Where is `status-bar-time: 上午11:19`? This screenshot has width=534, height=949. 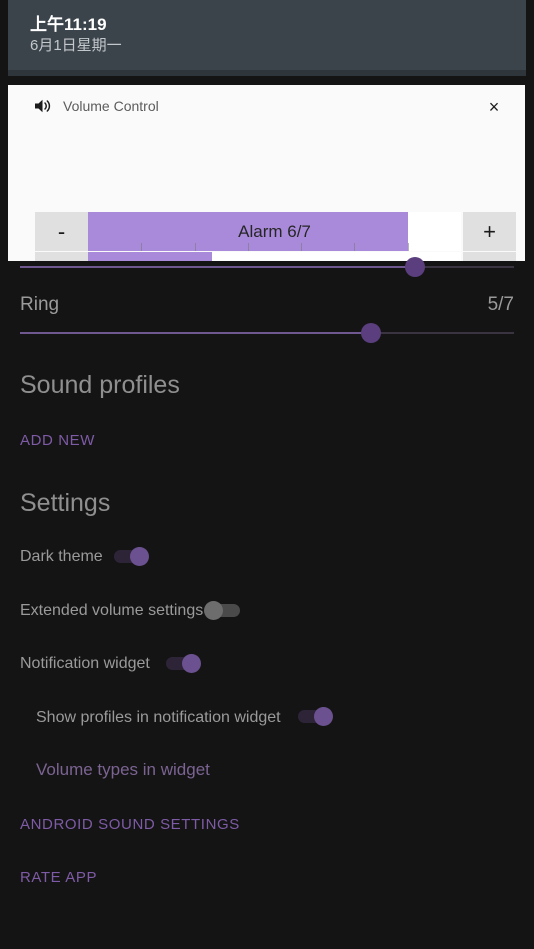
status-bar-time: 上午11:19 is located at coordinates (68, 24).